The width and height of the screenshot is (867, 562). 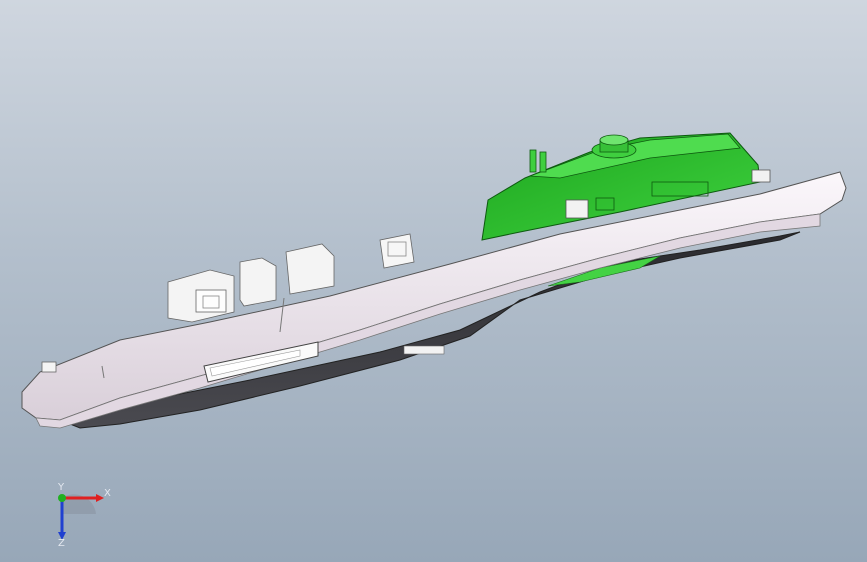 I want to click on z-axis-label: Z, so click(x=61, y=543).